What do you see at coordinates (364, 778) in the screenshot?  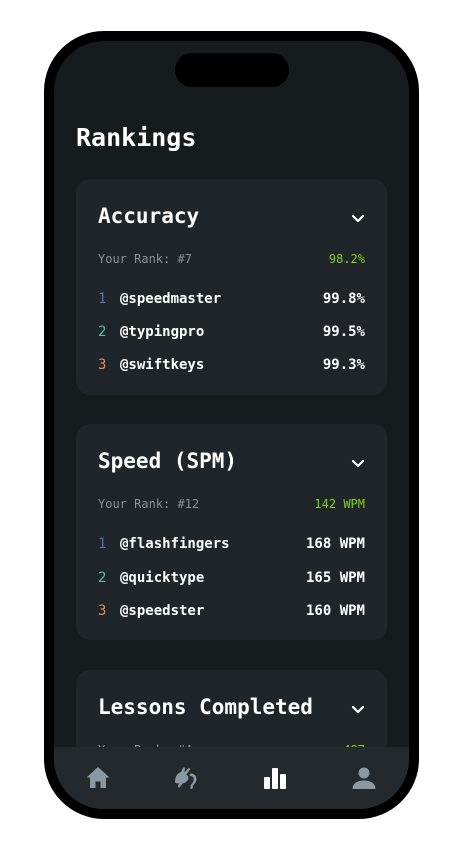 I see `user-icon` at bounding box center [364, 778].